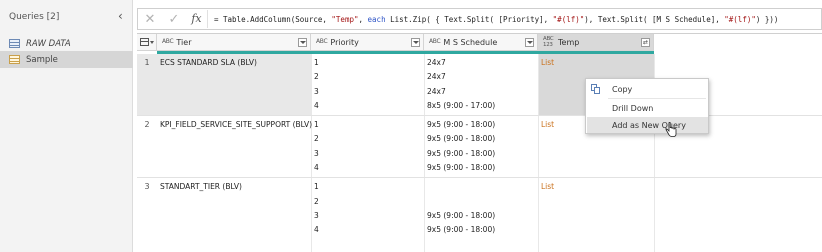 The image size is (822, 252). Describe the element at coordinates (120, 16) in the screenshot. I see `collapse-pane-icon: ‹` at that location.